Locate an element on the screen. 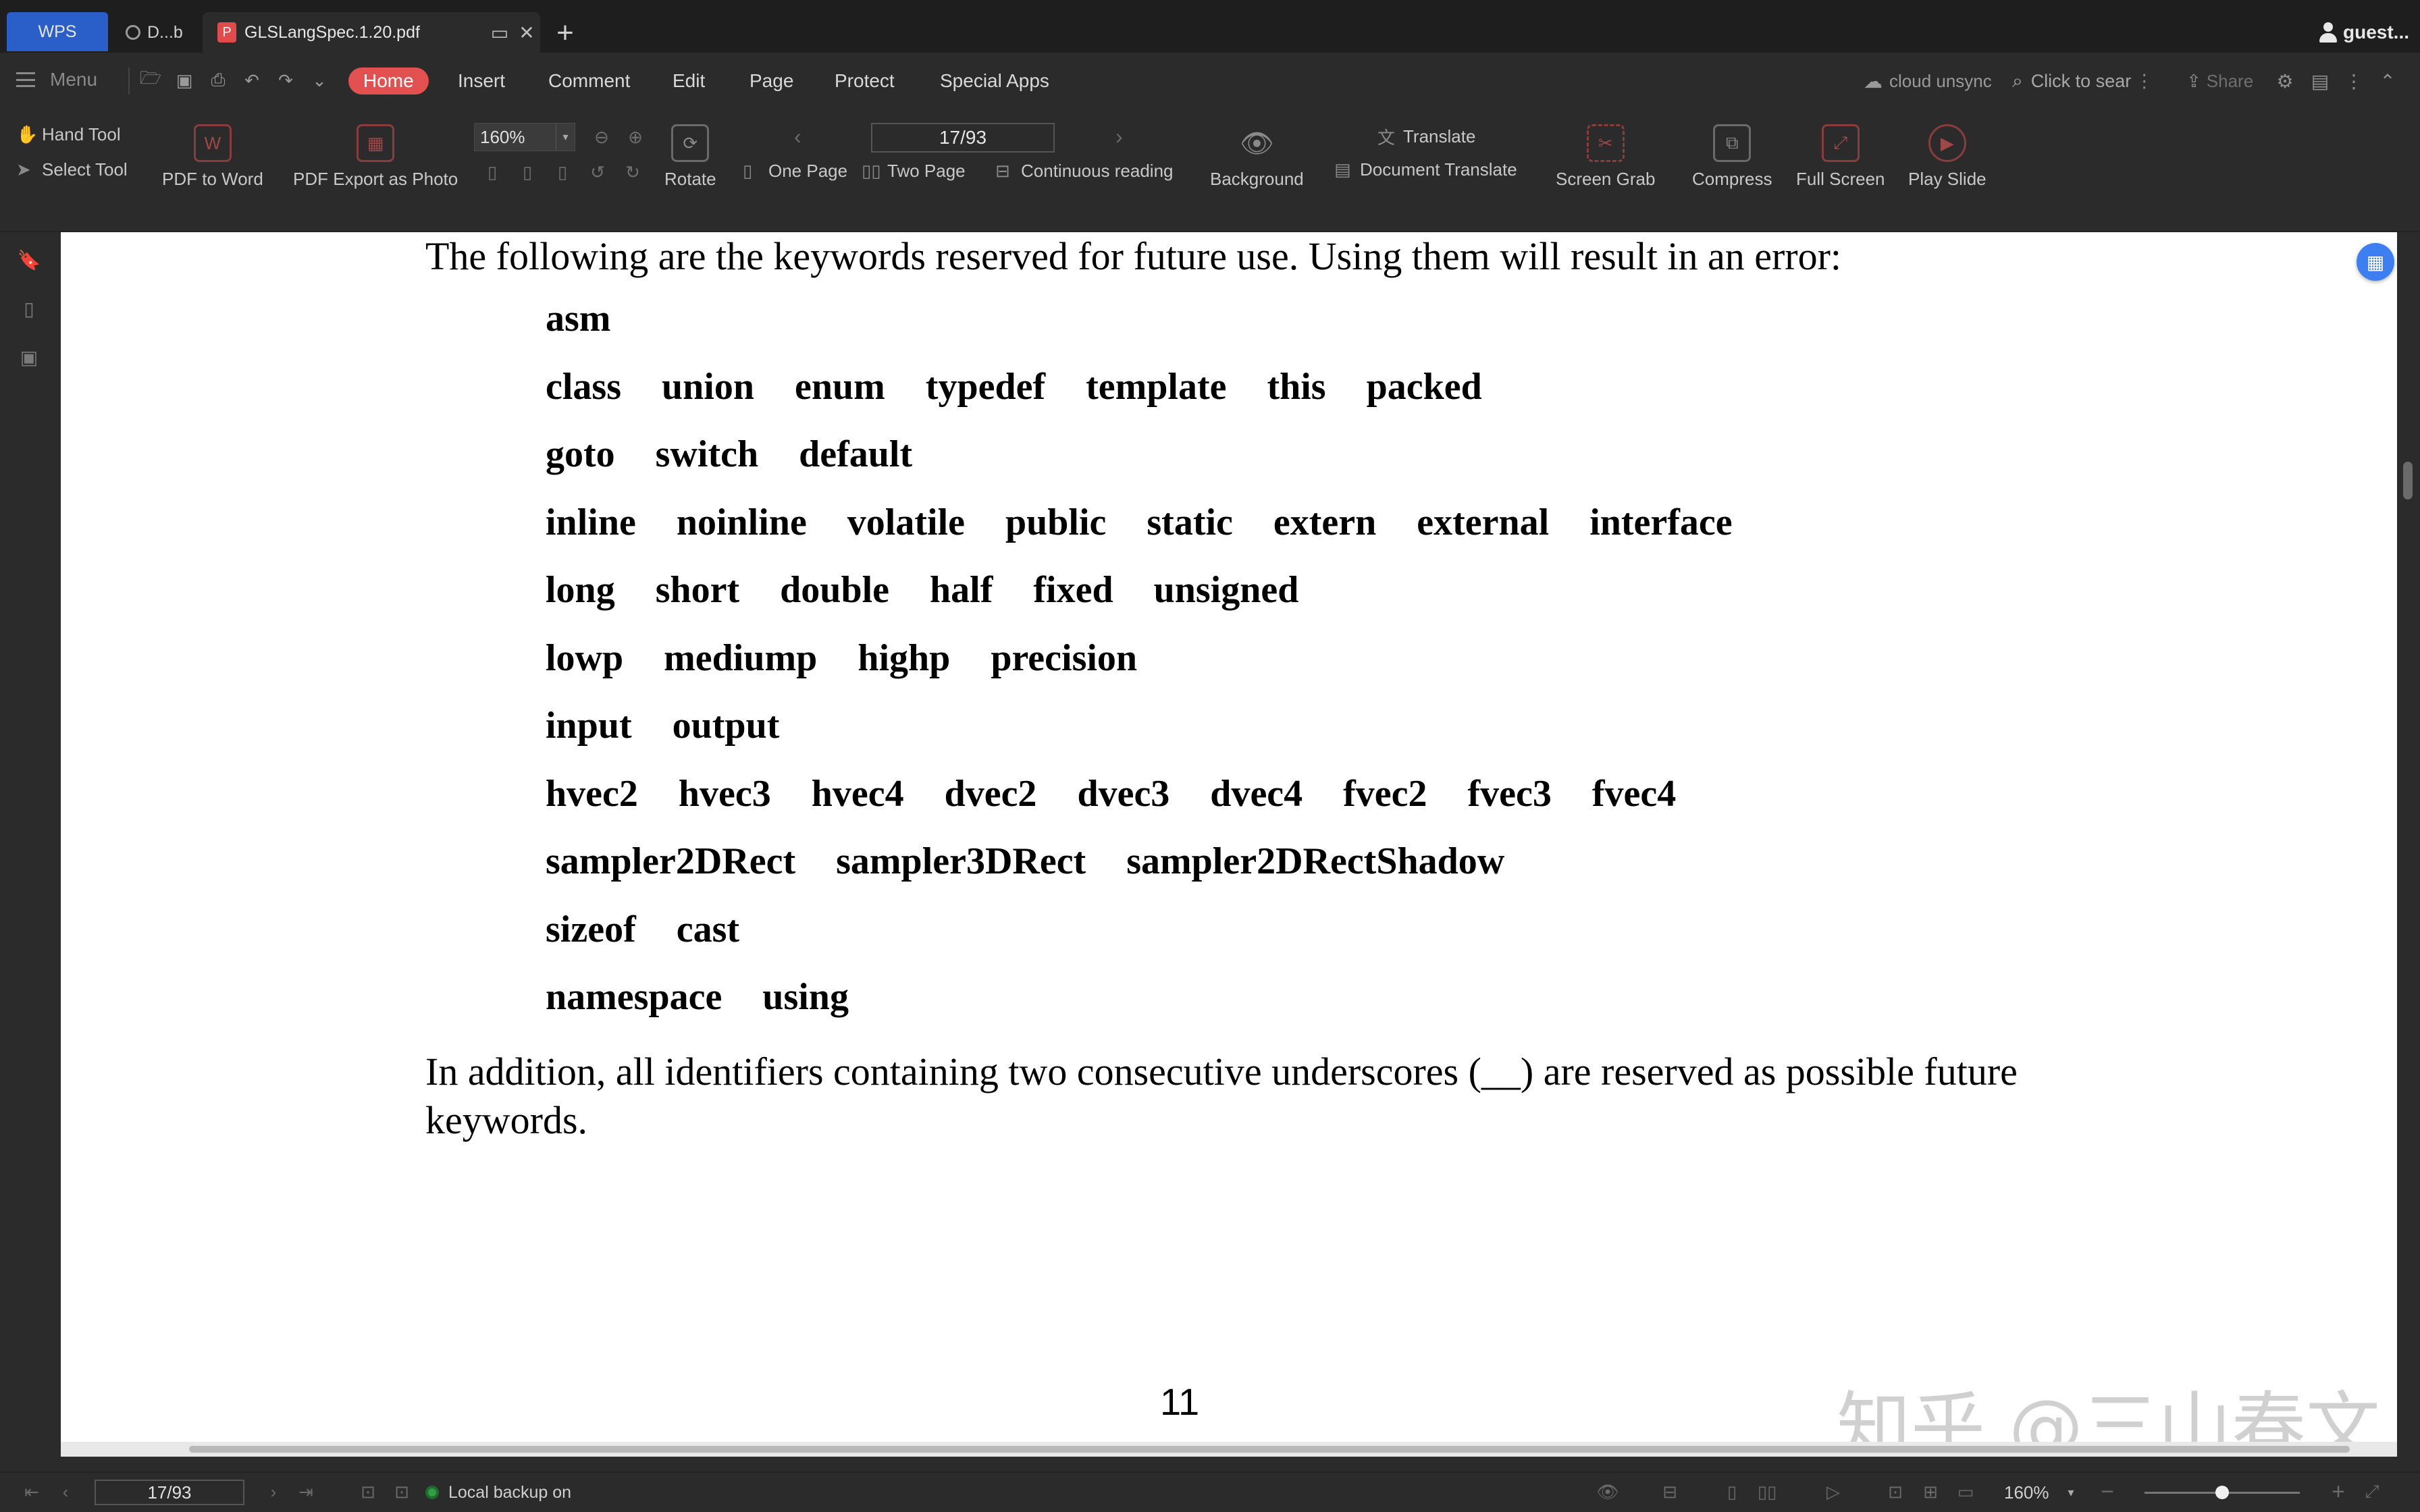  zoom-out-icon: ⊖ is located at coordinates (601, 137).